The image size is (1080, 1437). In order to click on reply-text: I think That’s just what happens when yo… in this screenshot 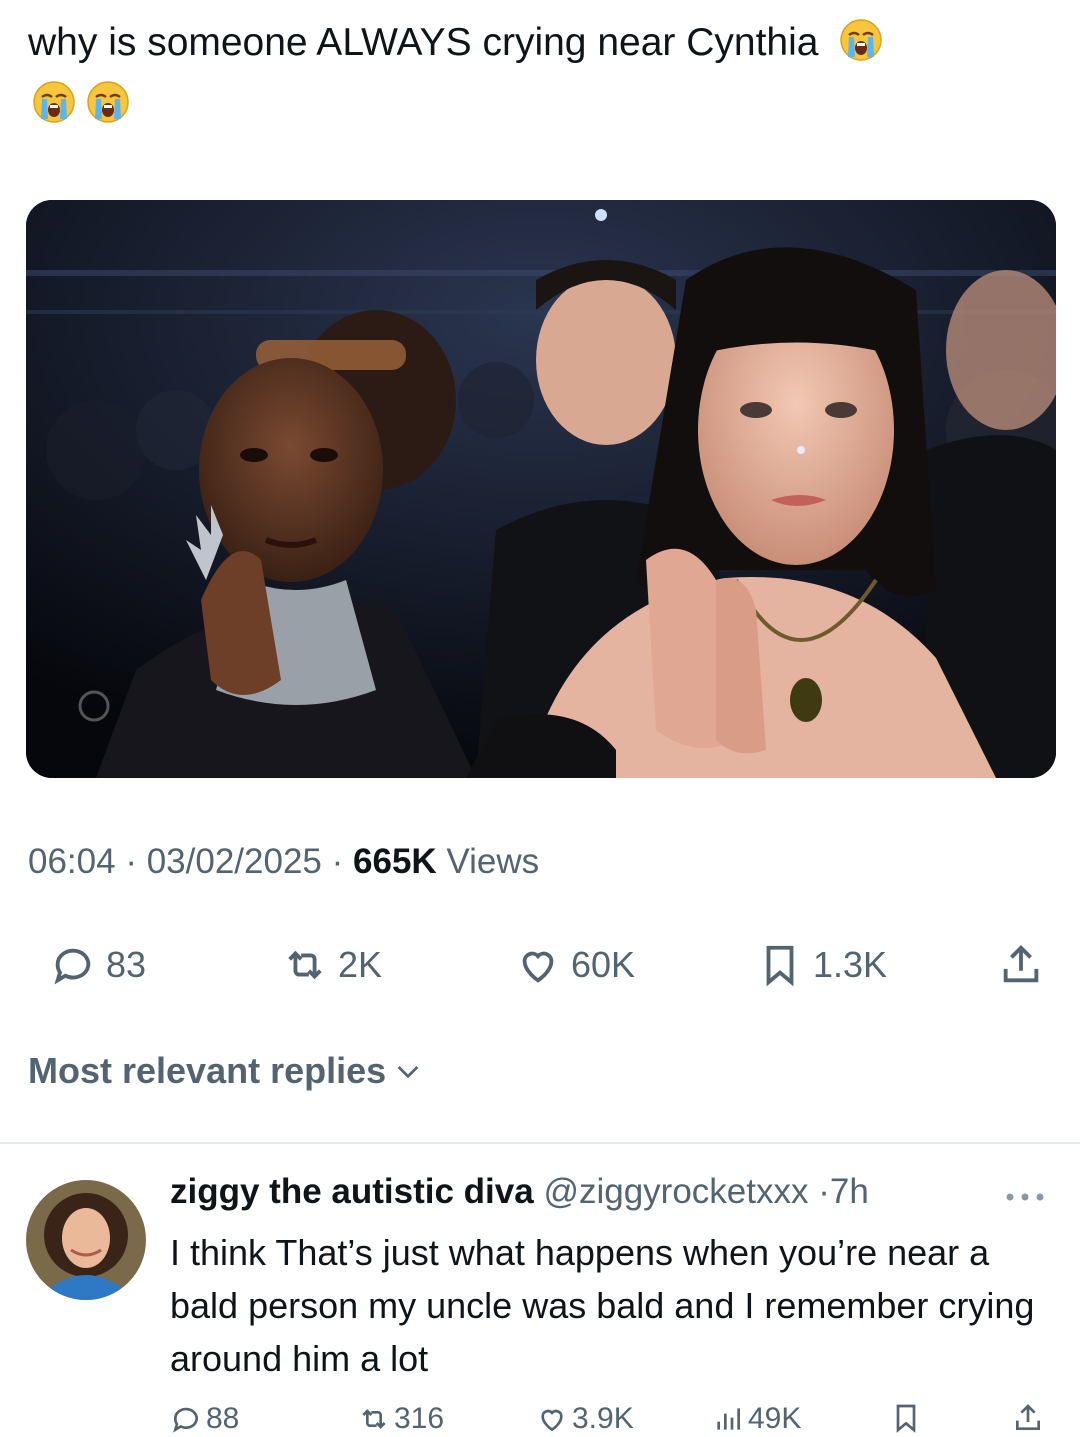, I will do `click(602, 1305)`.